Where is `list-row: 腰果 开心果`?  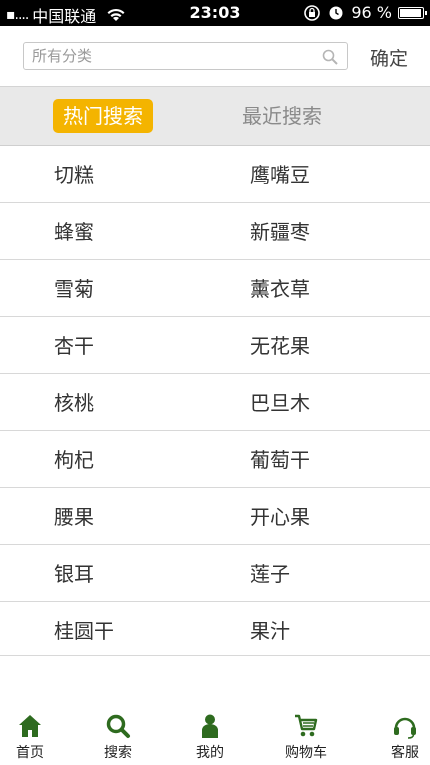
list-row: 腰果 开心果 is located at coordinates (215, 516).